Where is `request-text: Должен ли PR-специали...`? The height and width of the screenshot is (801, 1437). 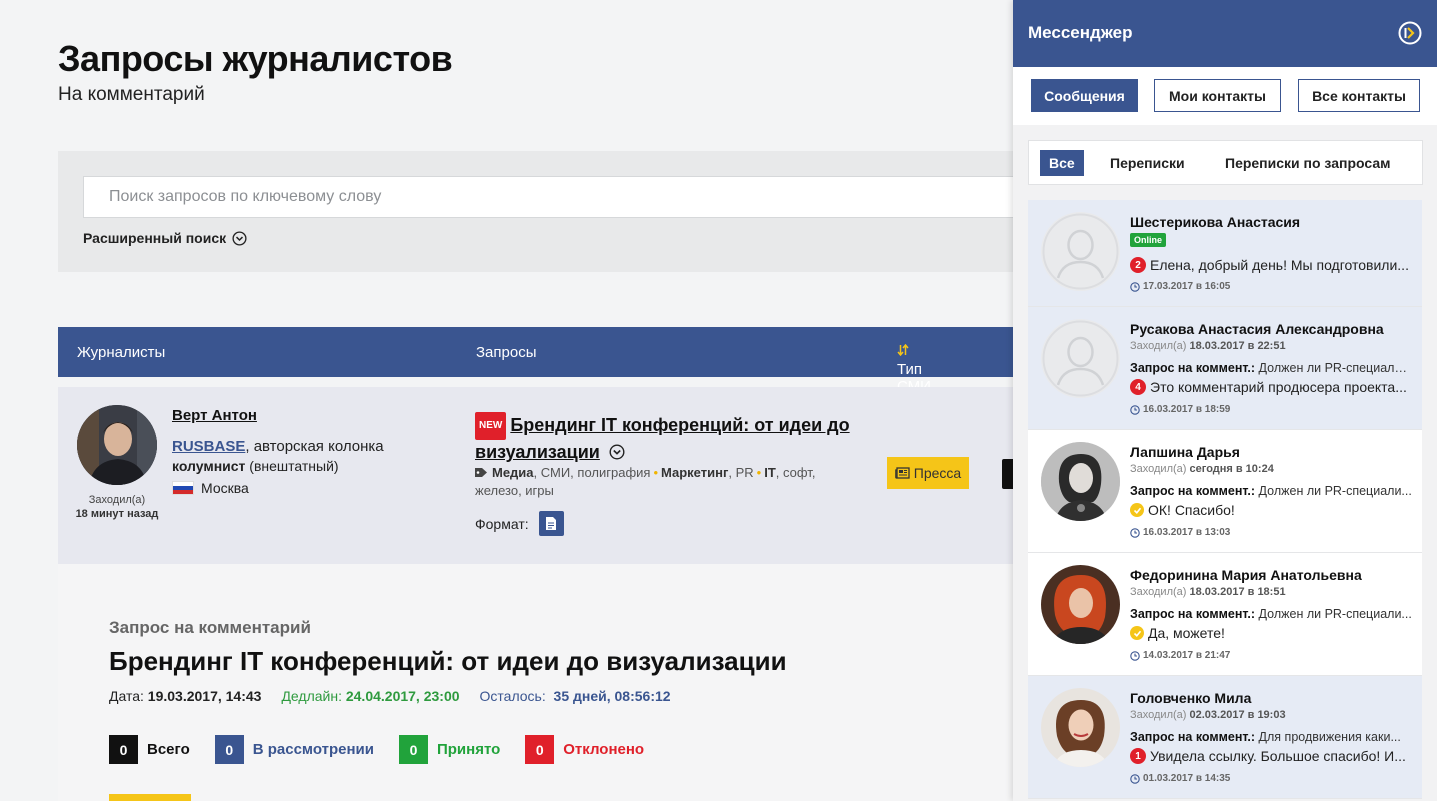
request-text: Должен ли PR-специали... is located at coordinates (1335, 491).